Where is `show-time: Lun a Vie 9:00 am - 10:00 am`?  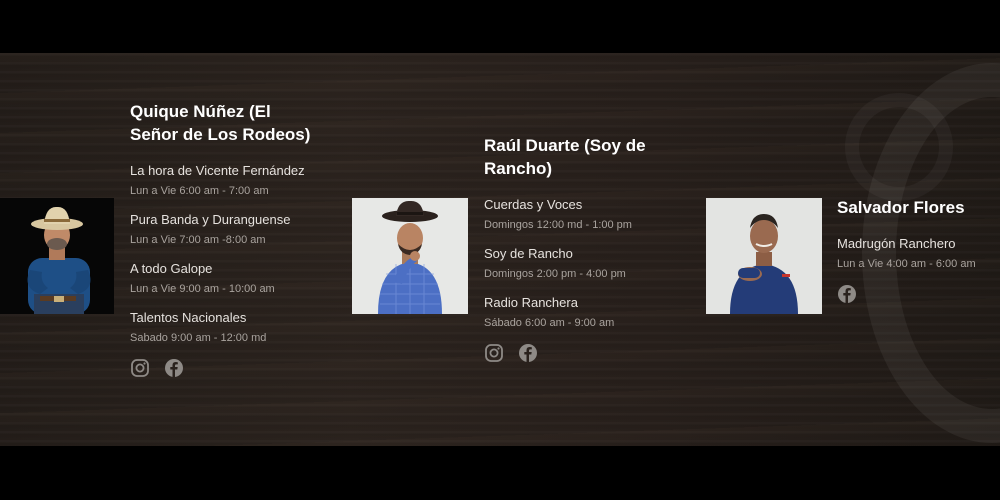 show-time: Lun a Vie 9:00 am - 10:00 am is located at coordinates (202, 289).